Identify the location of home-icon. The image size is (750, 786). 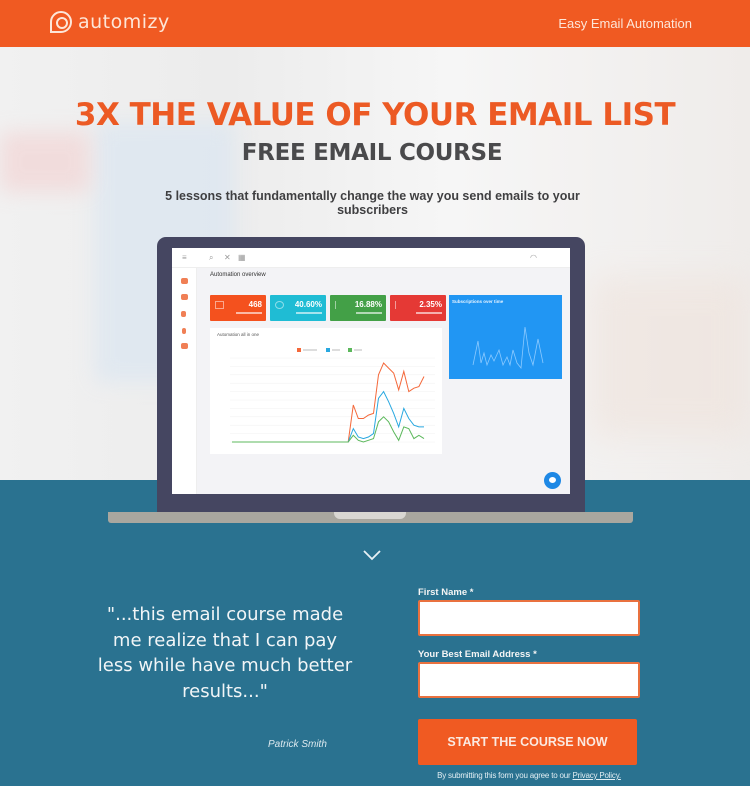
(184, 281).